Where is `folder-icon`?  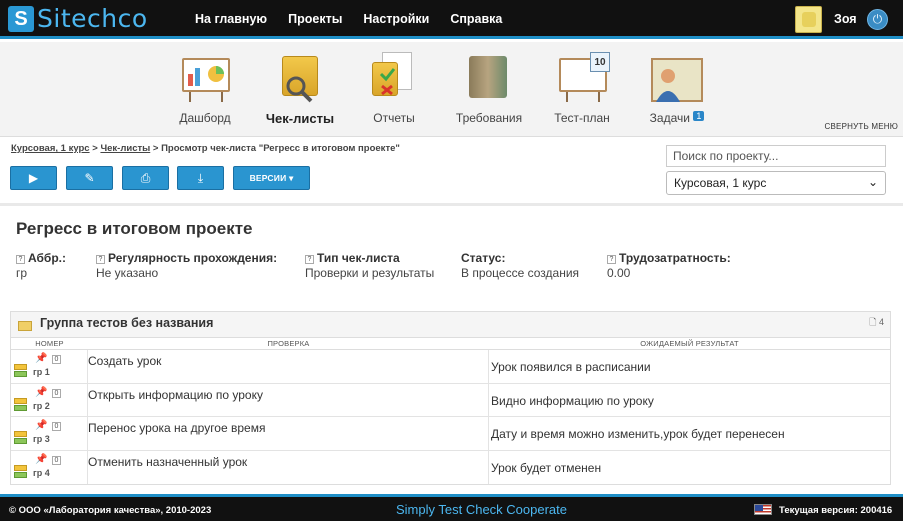 folder-icon is located at coordinates (25, 326).